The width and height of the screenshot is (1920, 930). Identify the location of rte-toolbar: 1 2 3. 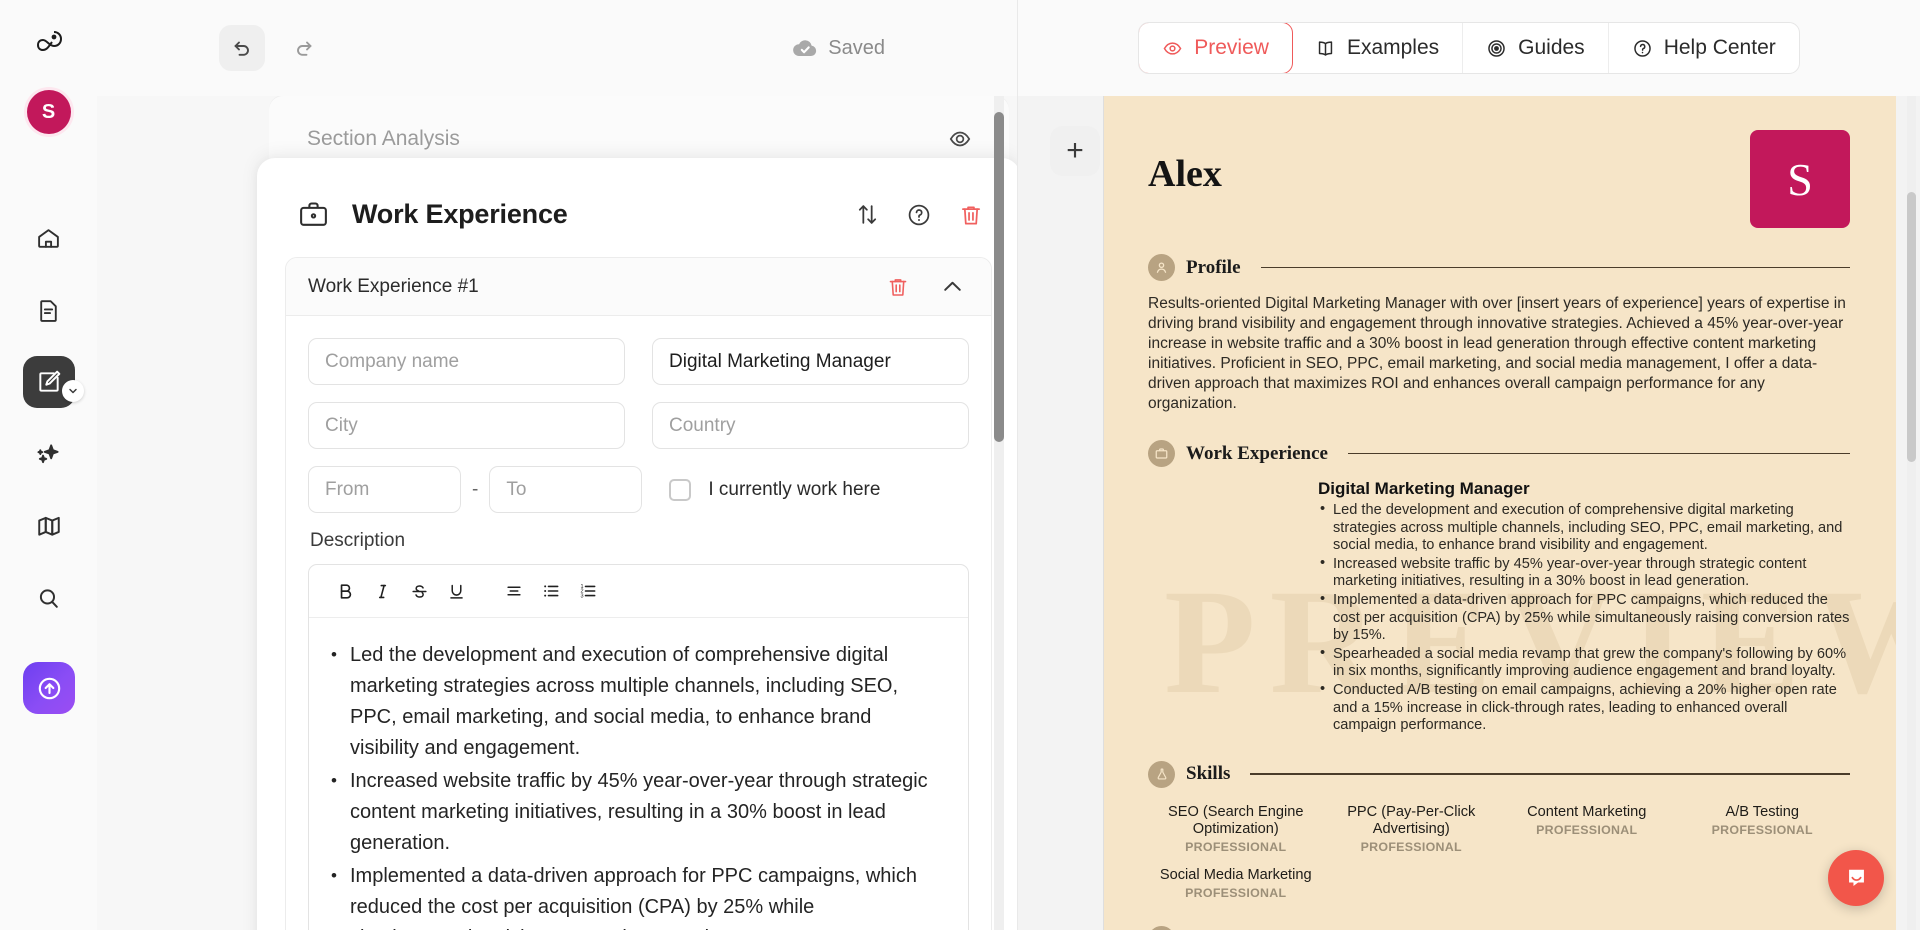
(638, 591).